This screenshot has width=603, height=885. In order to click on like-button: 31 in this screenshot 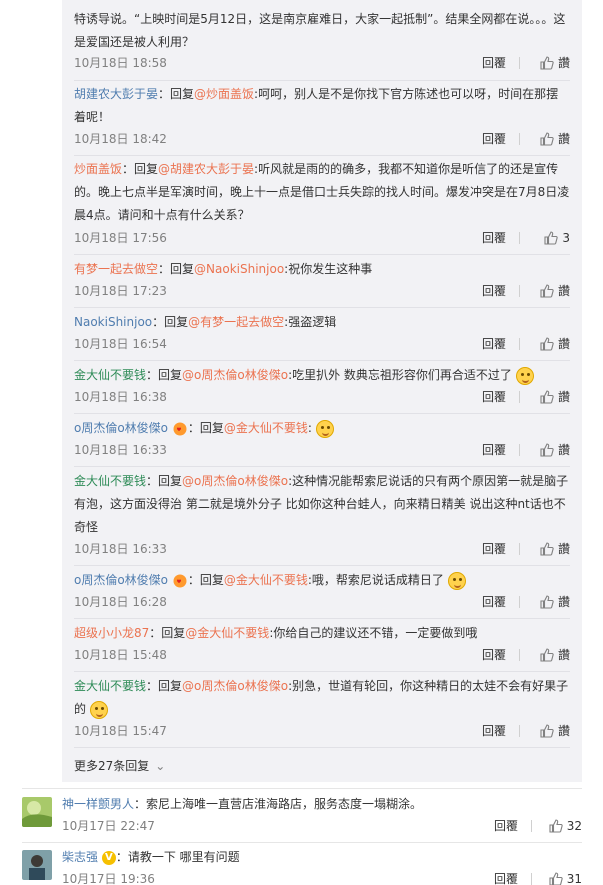, I will do `click(565, 877)`.